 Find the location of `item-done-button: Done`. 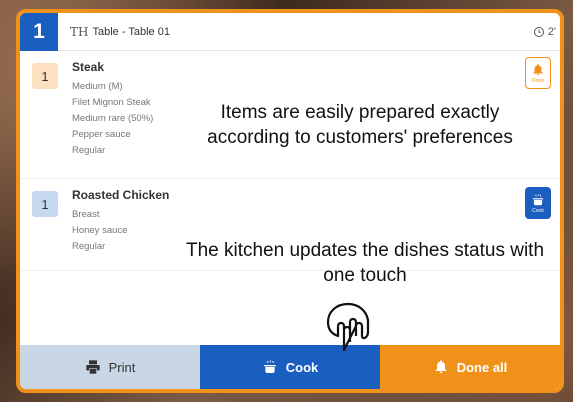

item-done-button: Done is located at coordinates (538, 73).